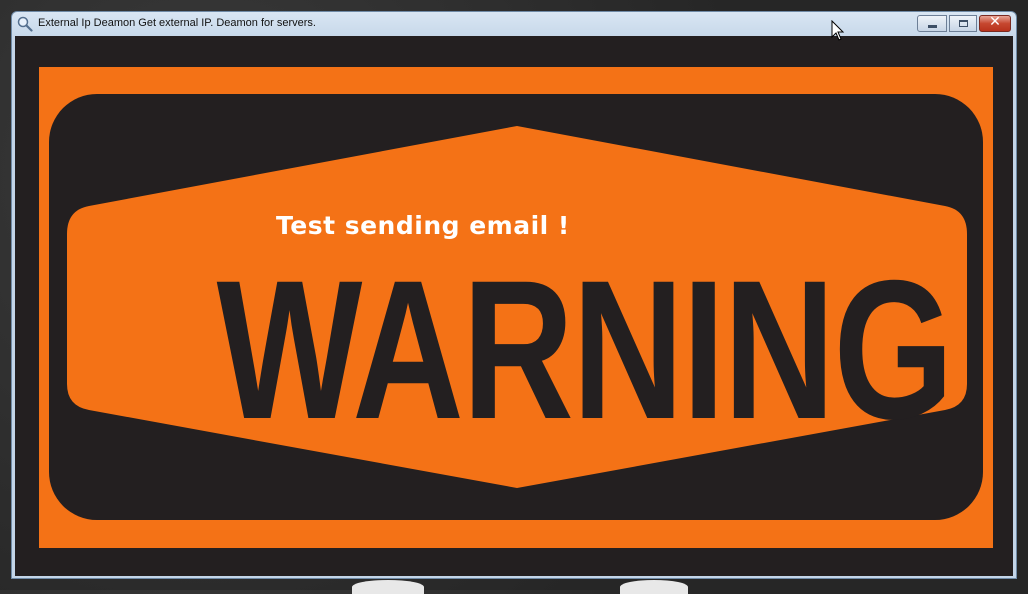  I want to click on maximize-icon, so click(963, 23).